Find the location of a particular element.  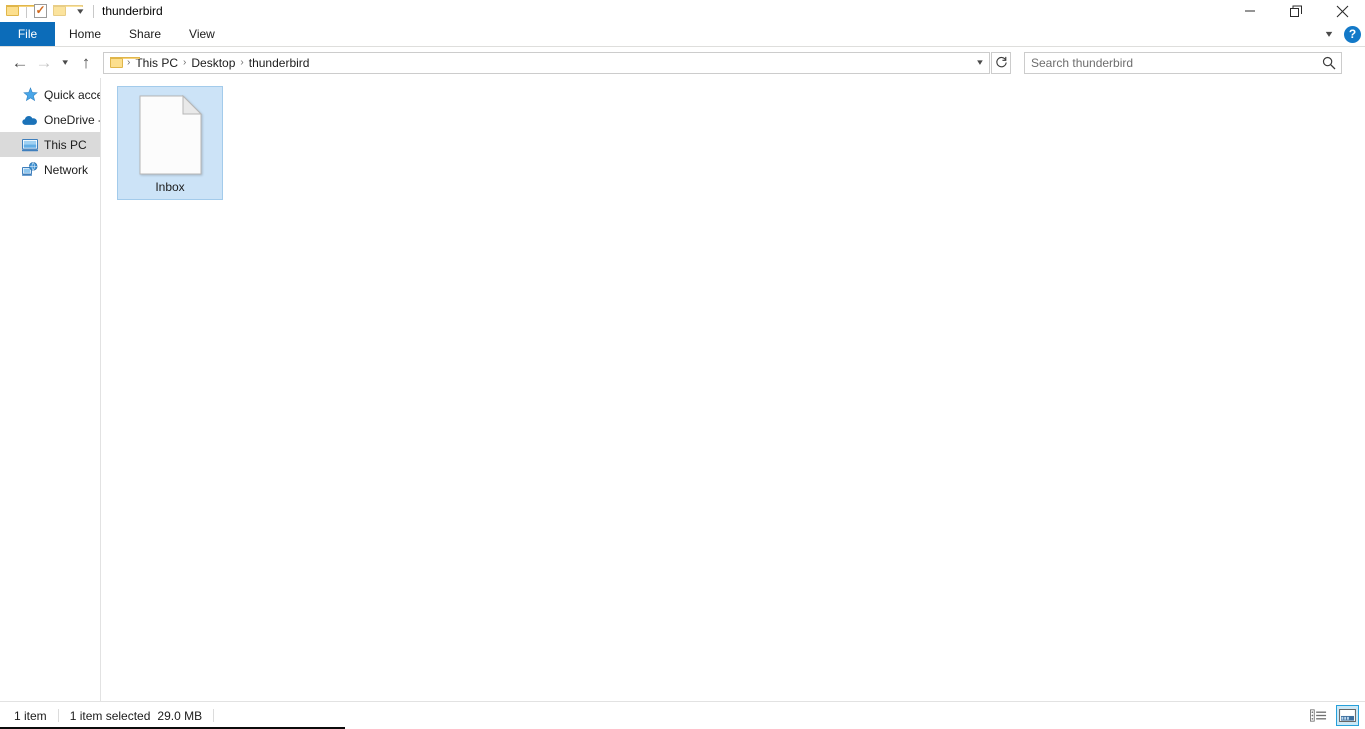

tab-share: Share is located at coordinates (145, 34).